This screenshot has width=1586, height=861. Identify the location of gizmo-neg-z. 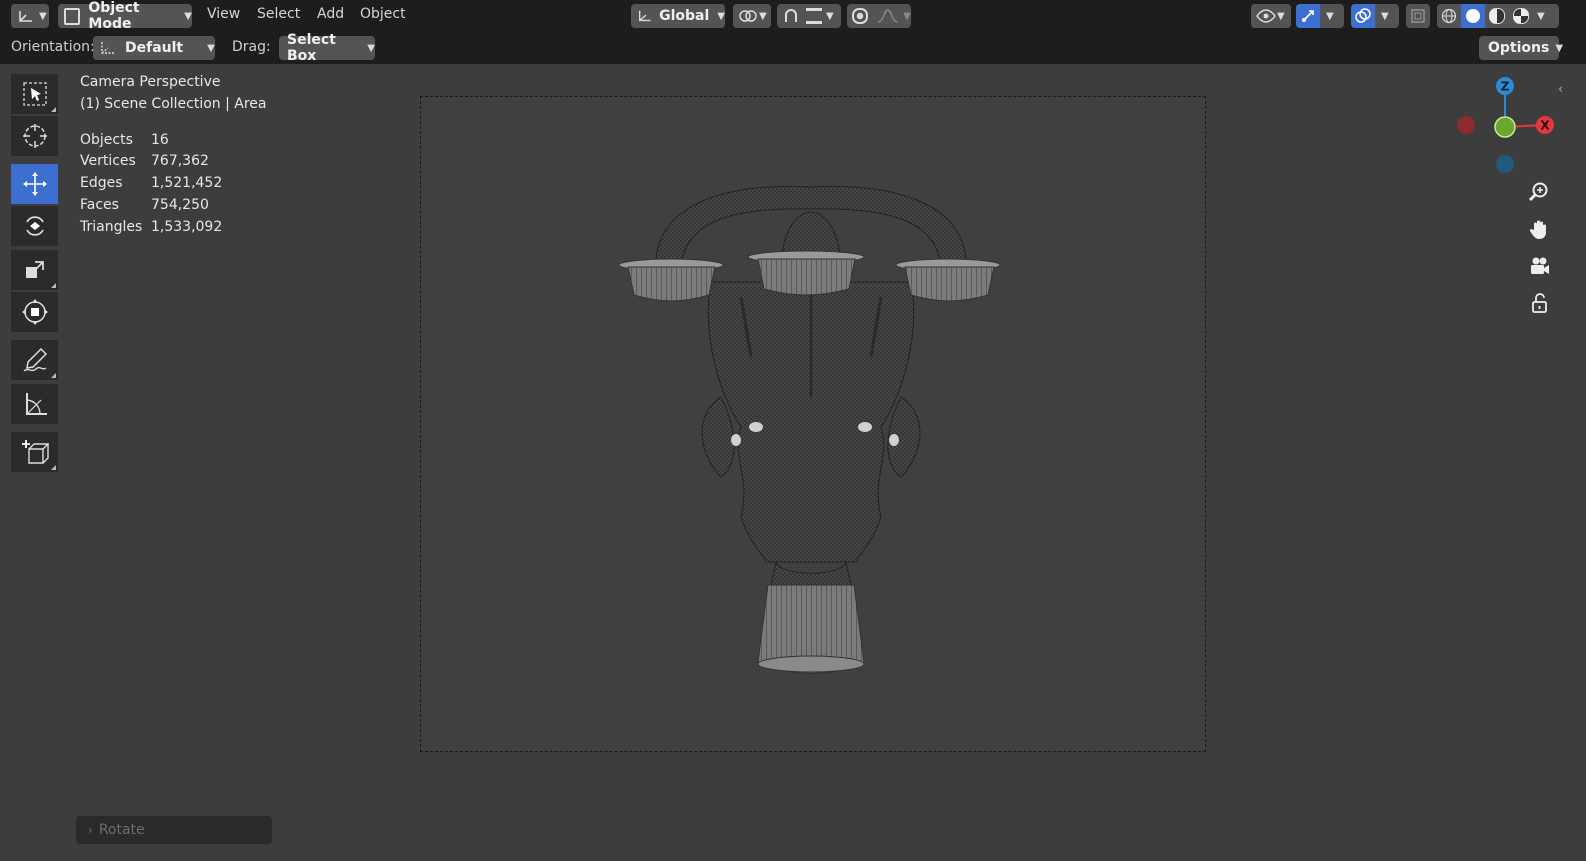
(1505, 164).